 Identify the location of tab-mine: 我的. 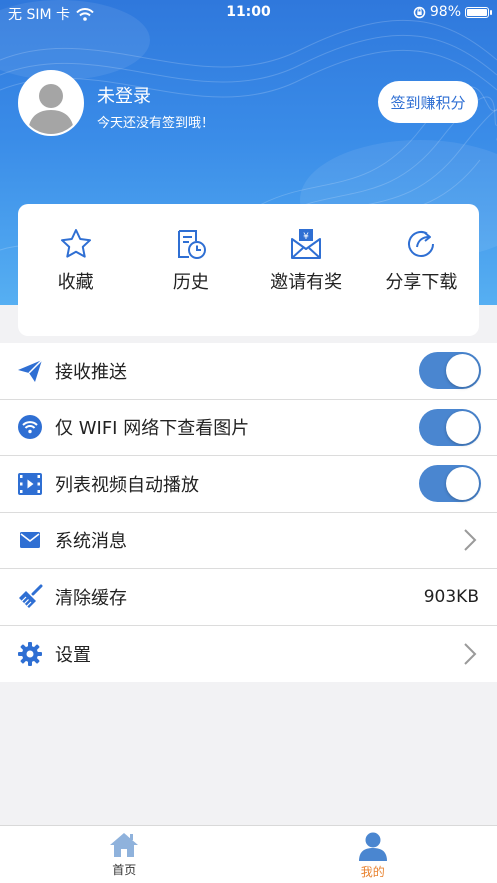
(373, 854).